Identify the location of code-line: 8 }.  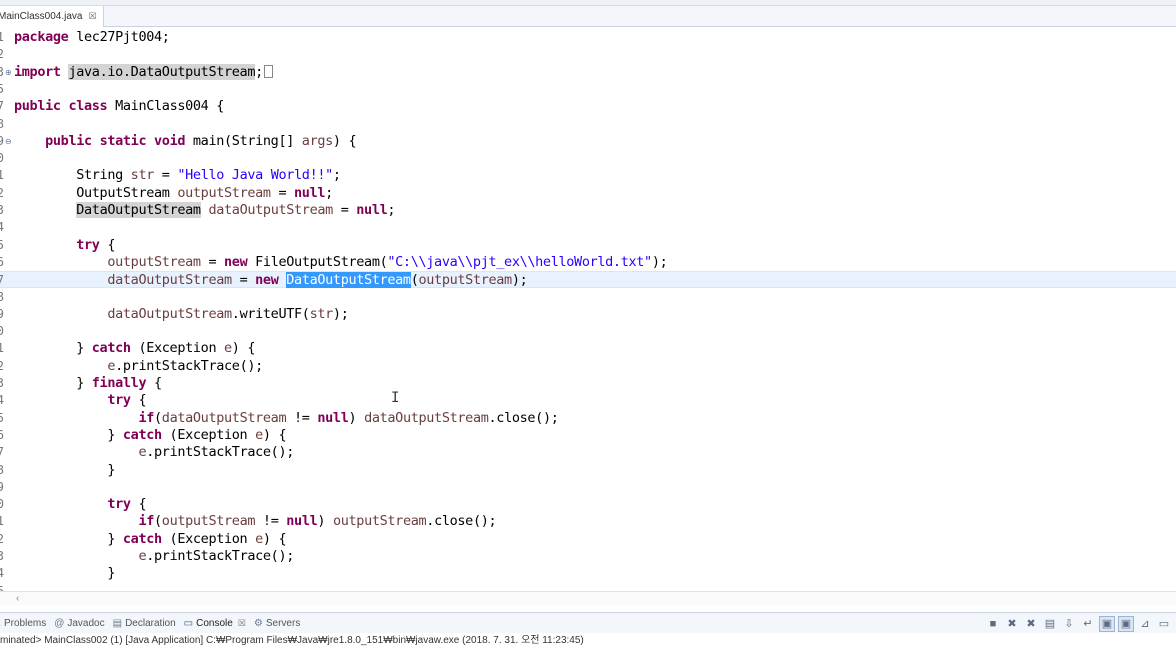
(588, 470).